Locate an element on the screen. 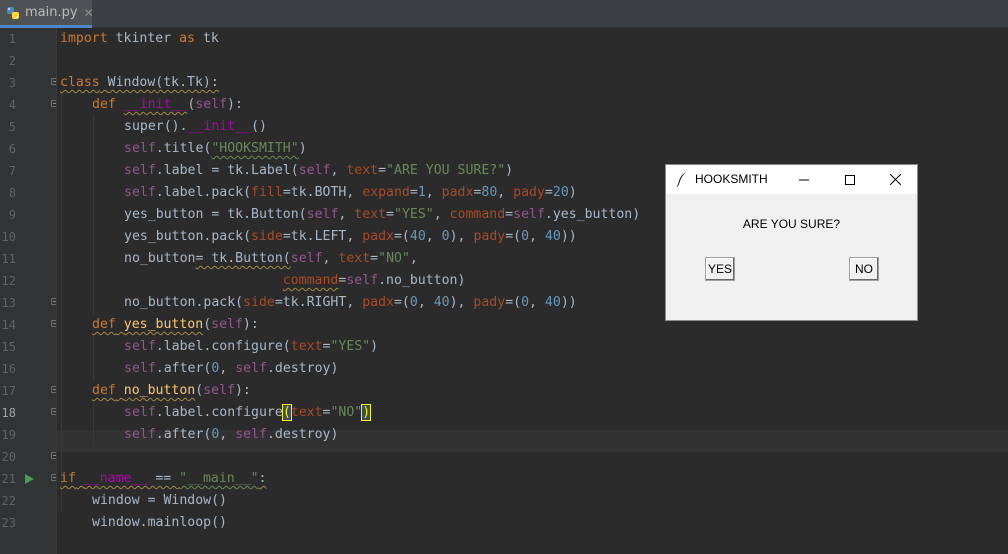 The width and height of the screenshot is (1008, 554). code-line-21: if __name__ == "__main__": is located at coordinates (163, 478).